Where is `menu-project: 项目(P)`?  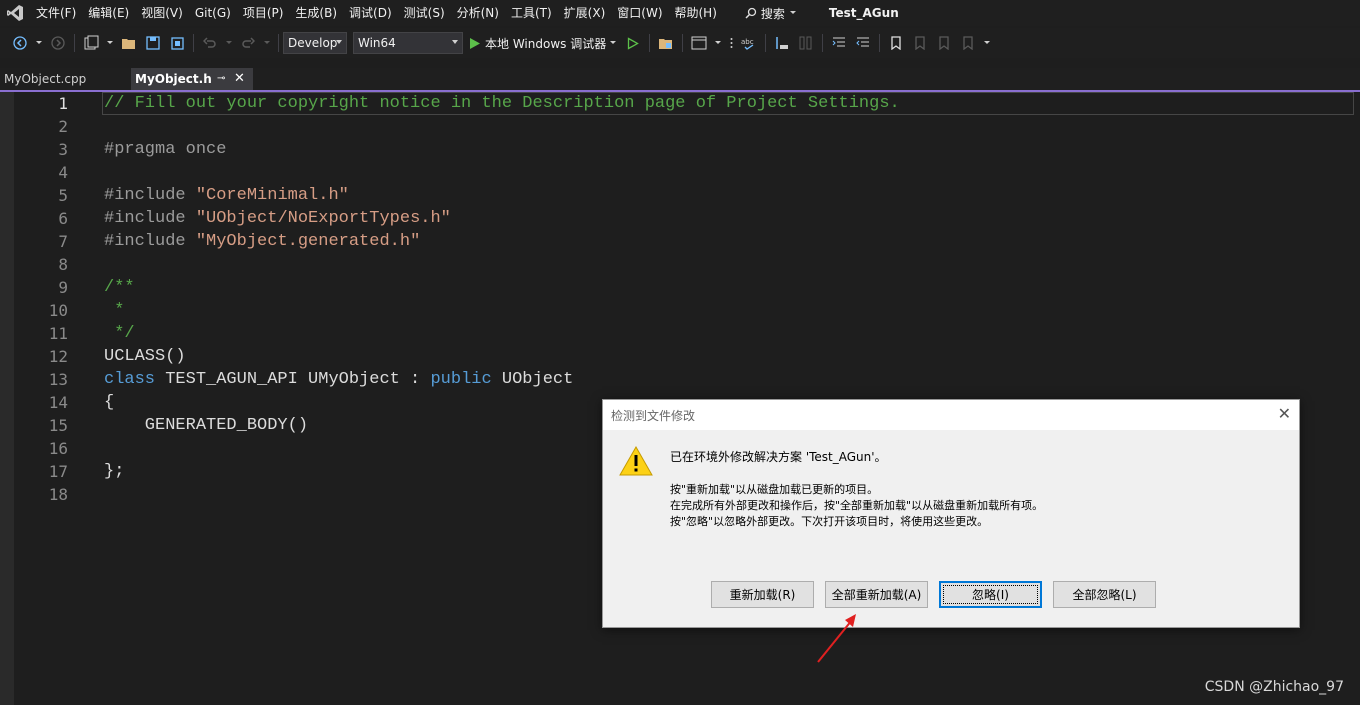
menu-project: 项目(P) is located at coordinates (263, 13).